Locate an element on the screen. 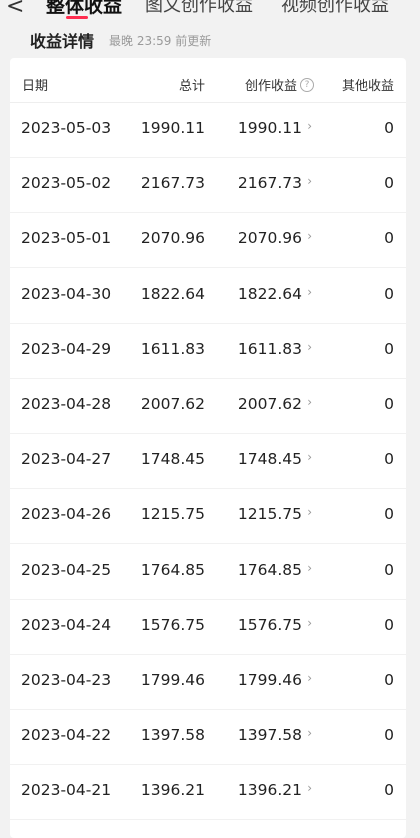 This screenshot has width=420, height=838. row-date: 2023-04-23 is located at coordinates (66, 680).